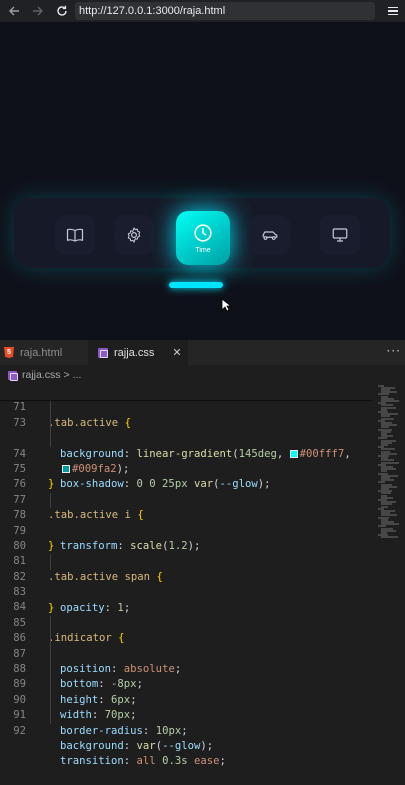 Image resolution: width=405 pixels, height=785 pixels. Describe the element at coordinates (143, 761) in the screenshot. I see `code-text: transition: all 0.3s ease;` at that location.